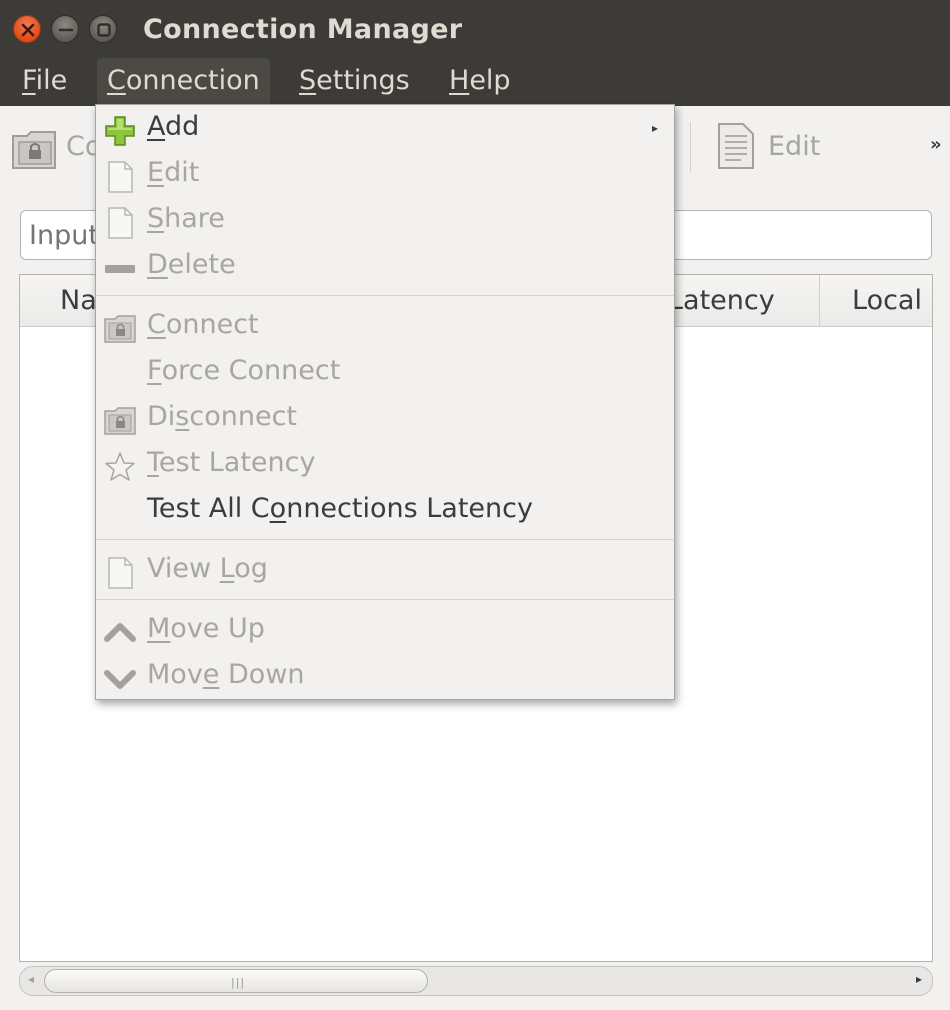  I want to click on menu-item-move-up: Move Up, so click(385, 632).